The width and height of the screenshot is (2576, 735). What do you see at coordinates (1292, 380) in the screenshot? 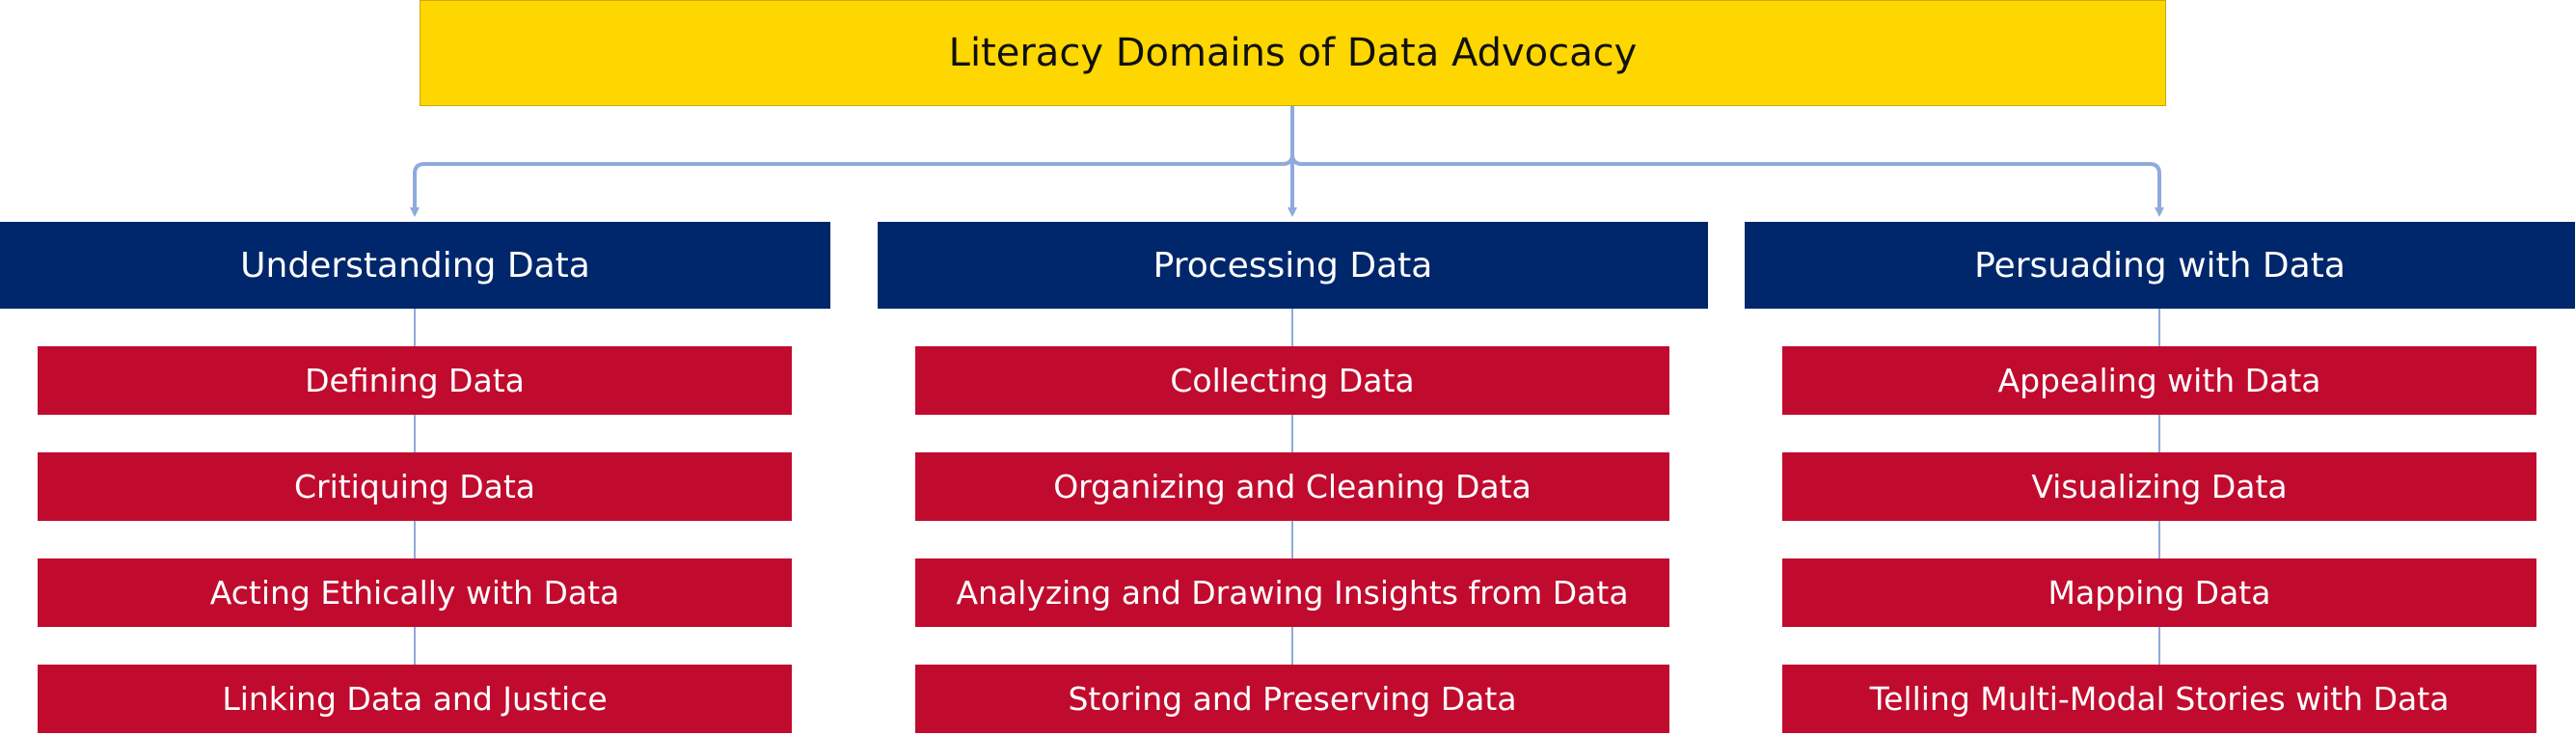
I see `item-collecting-data: Collecting Data` at bounding box center [1292, 380].